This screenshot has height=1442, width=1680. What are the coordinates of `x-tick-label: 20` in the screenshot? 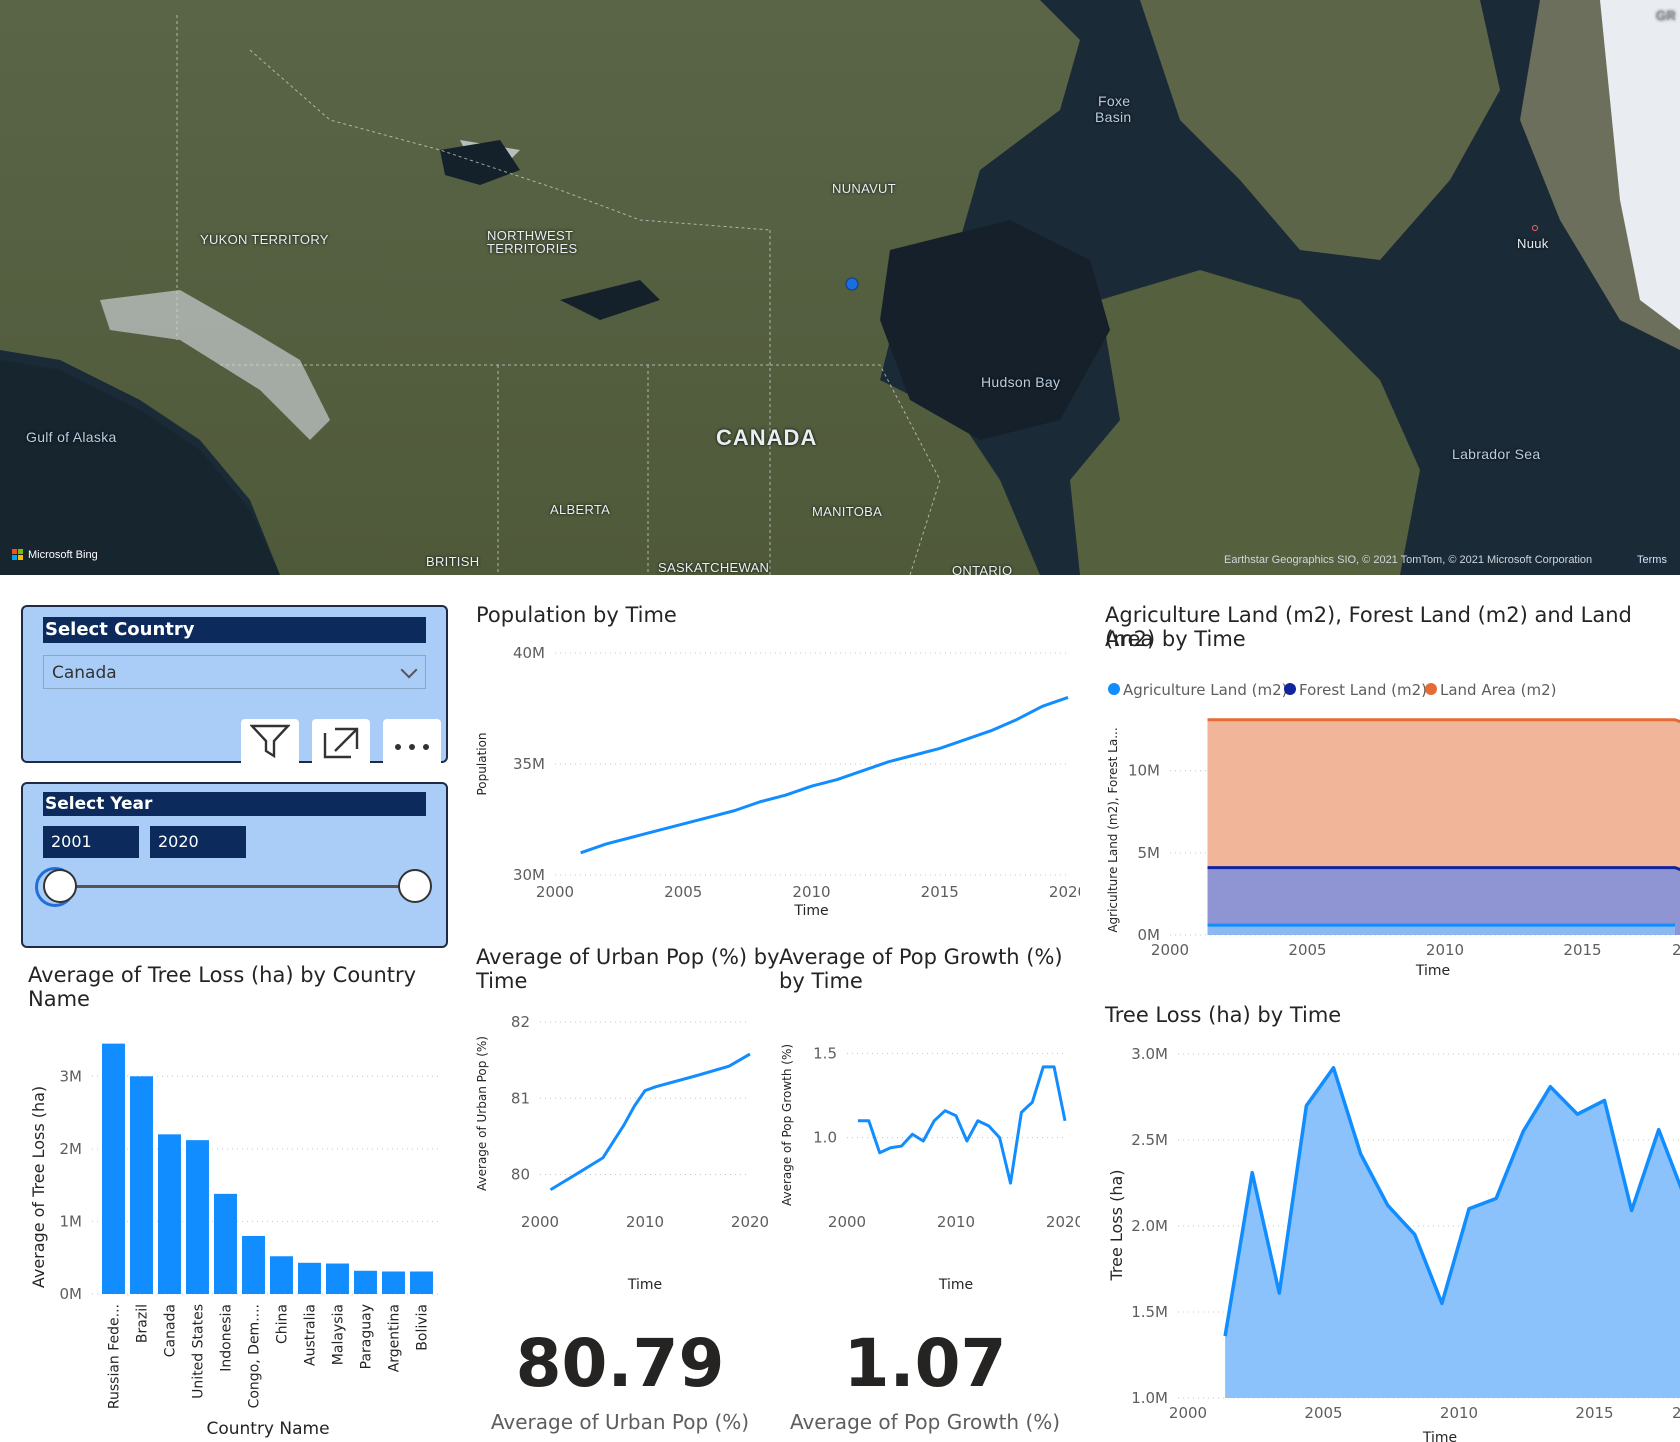 It's located at (1676, 1413).